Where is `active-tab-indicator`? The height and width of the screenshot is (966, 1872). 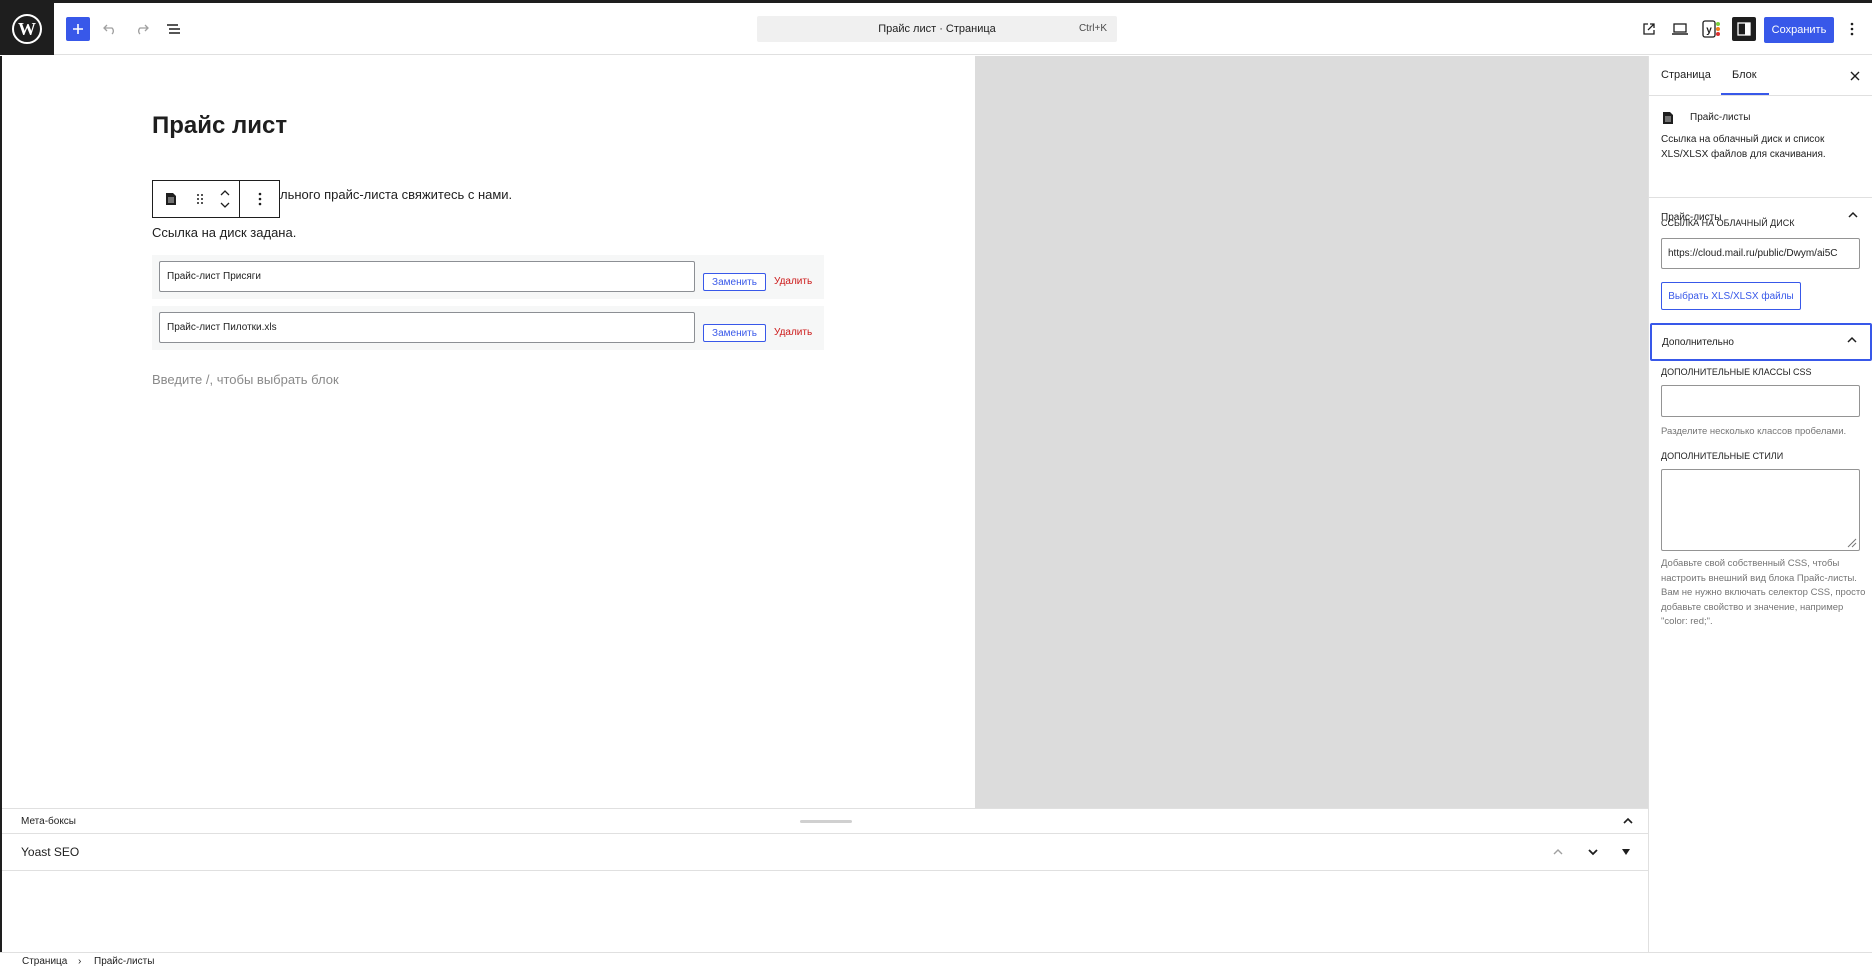
active-tab-indicator is located at coordinates (1745, 94).